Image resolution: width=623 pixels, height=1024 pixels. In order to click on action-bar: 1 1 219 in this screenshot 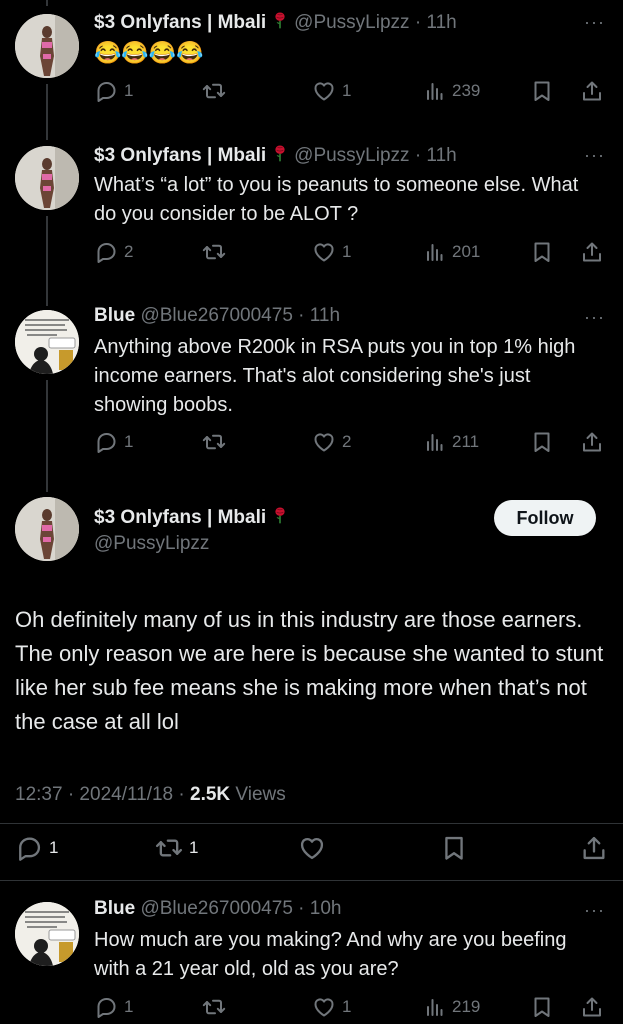, I will do `click(350, 1008)`.